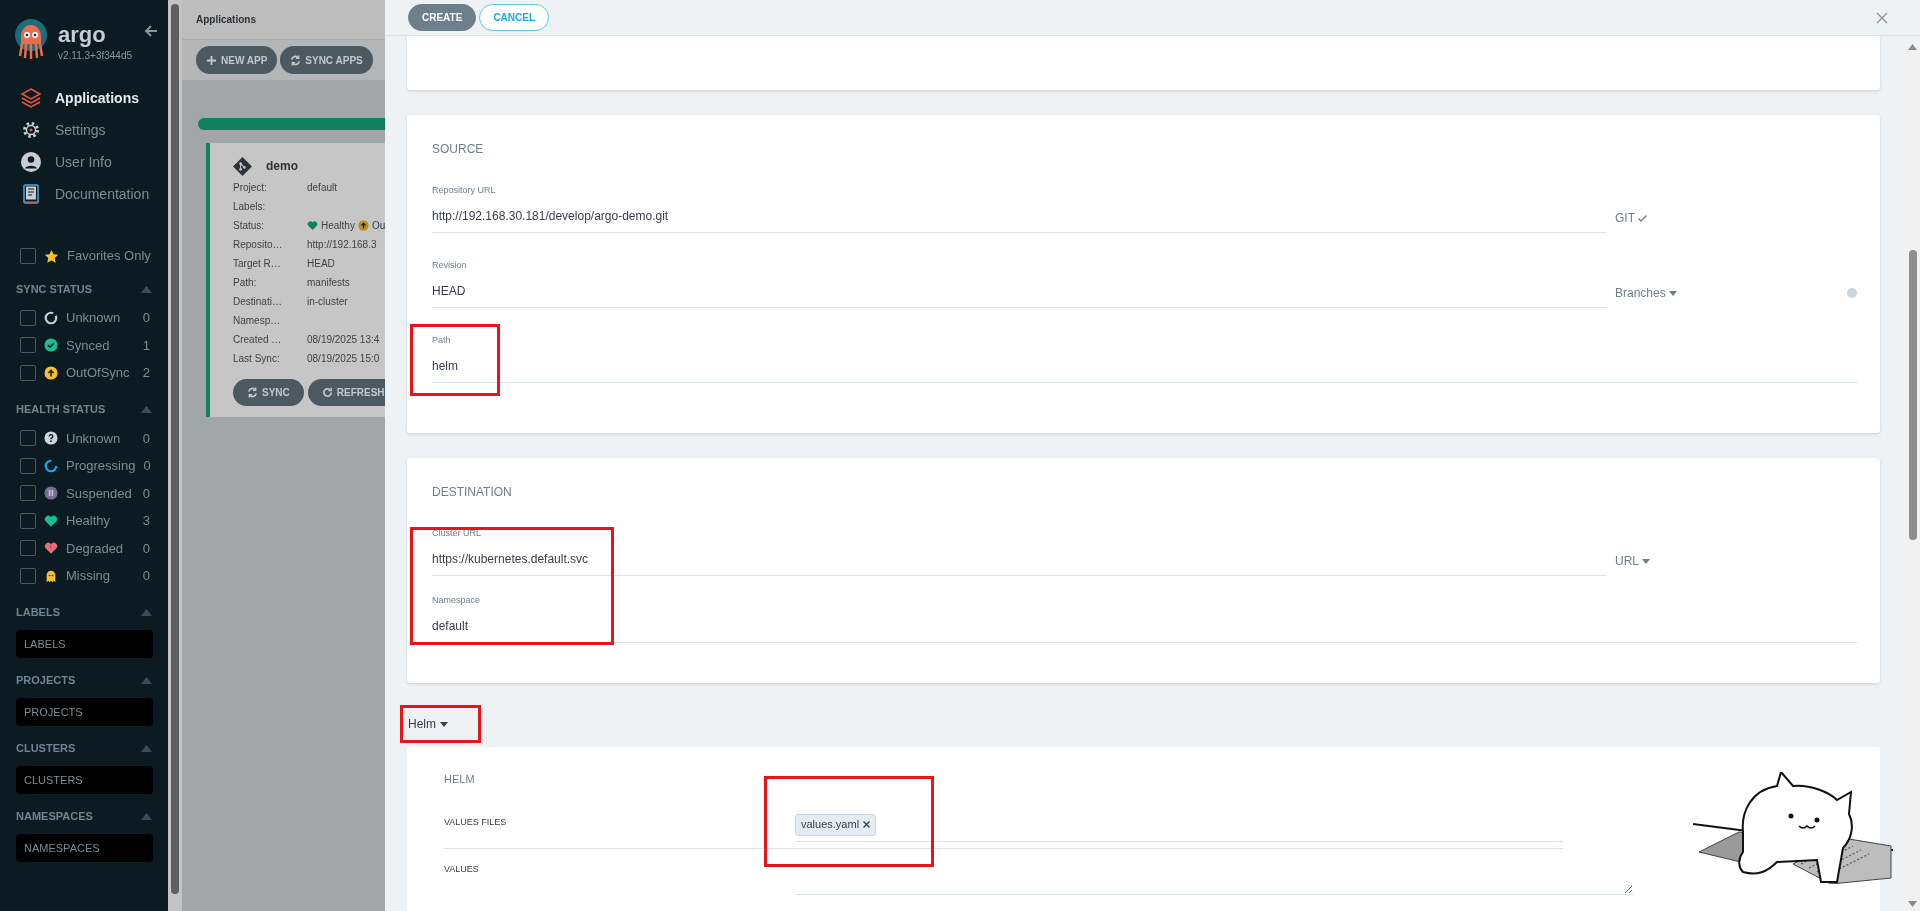  Describe the element at coordinates (51, 256) in the screenshot. I see `star-icon` at that location.